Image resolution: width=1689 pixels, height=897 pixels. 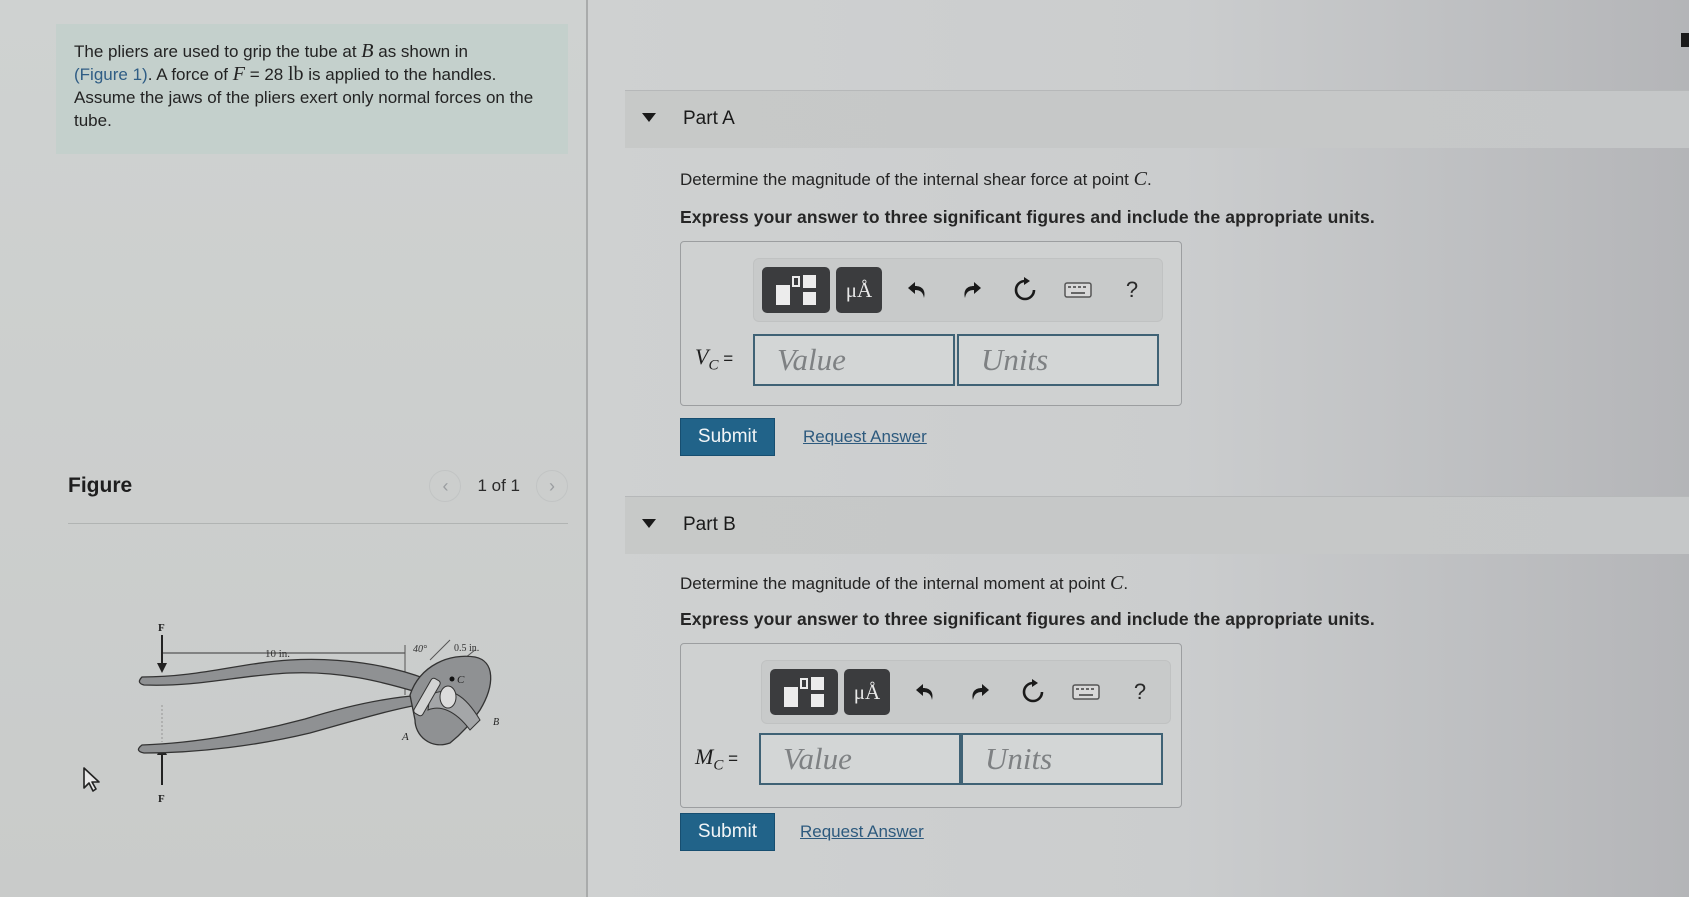 I want to click on answer-label-mc: MC =, so click(x=716, y=759).